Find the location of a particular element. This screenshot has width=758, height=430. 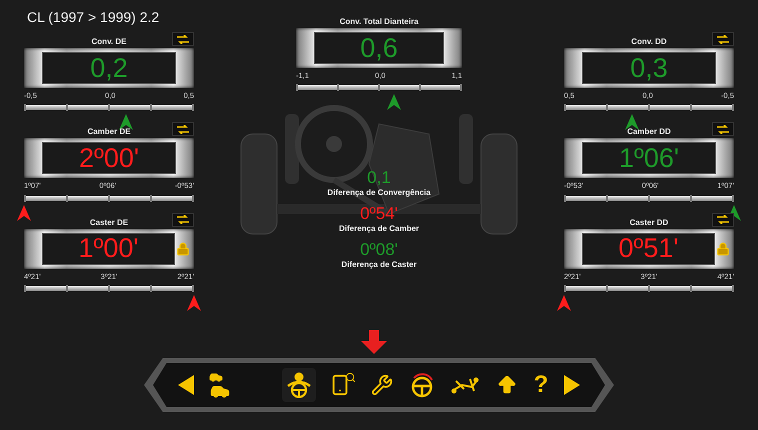

difference-value: 0,1 is located at coordinates (379, 178).